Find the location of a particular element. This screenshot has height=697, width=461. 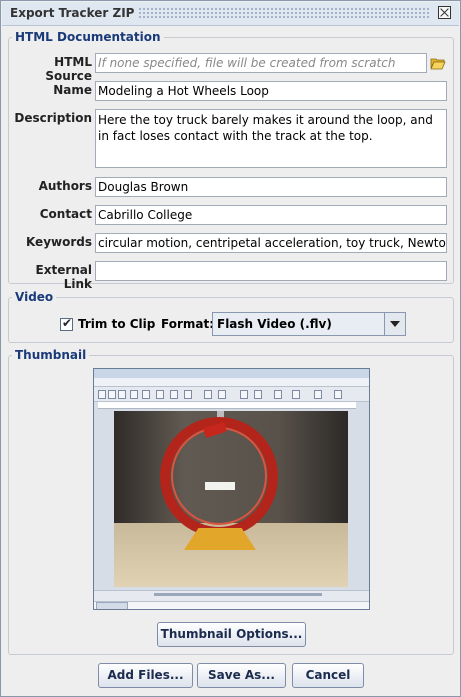

checkmark-icon: ✔ is located at coordinates (67, 323).